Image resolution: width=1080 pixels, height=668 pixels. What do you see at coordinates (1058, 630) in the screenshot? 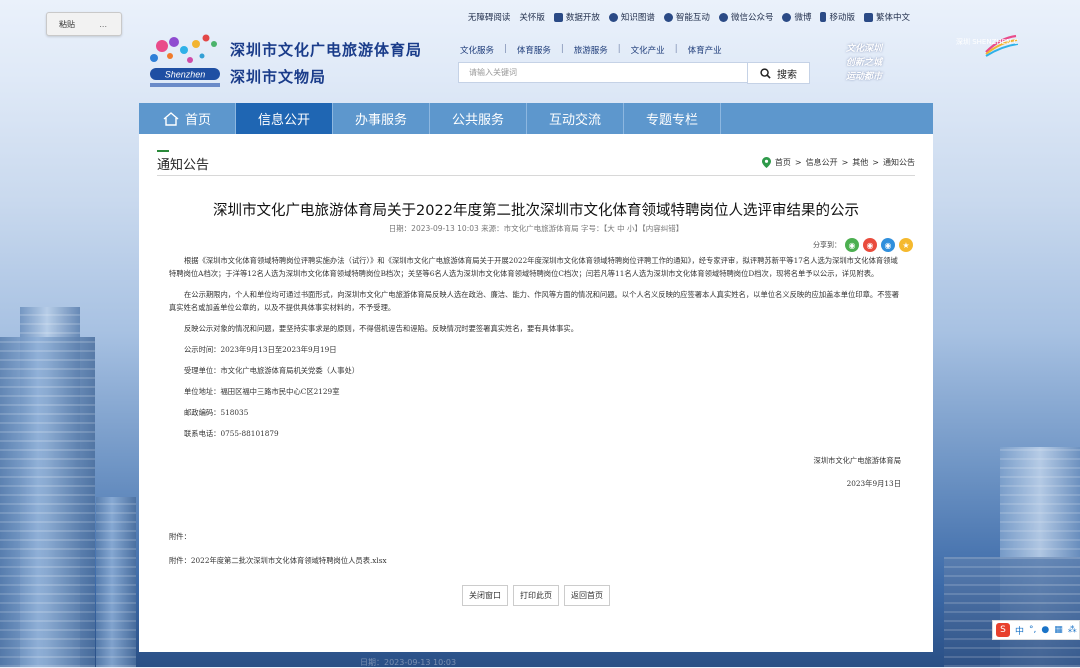
I see `keyboard-icon: ▦` at bounding box center [1058, 630].